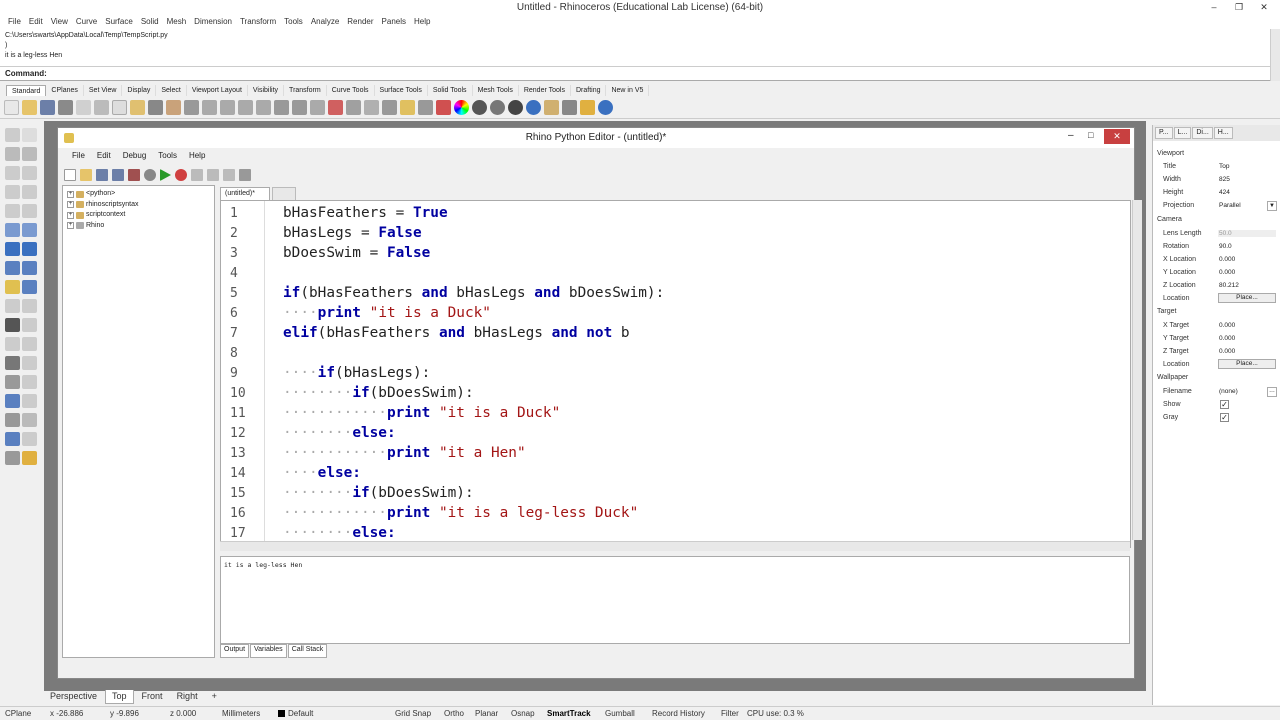 The image size is (1280, 720). Describe the element at coordinates (360, 22) in the screenshot. I see `menu-render: Render` at that location.